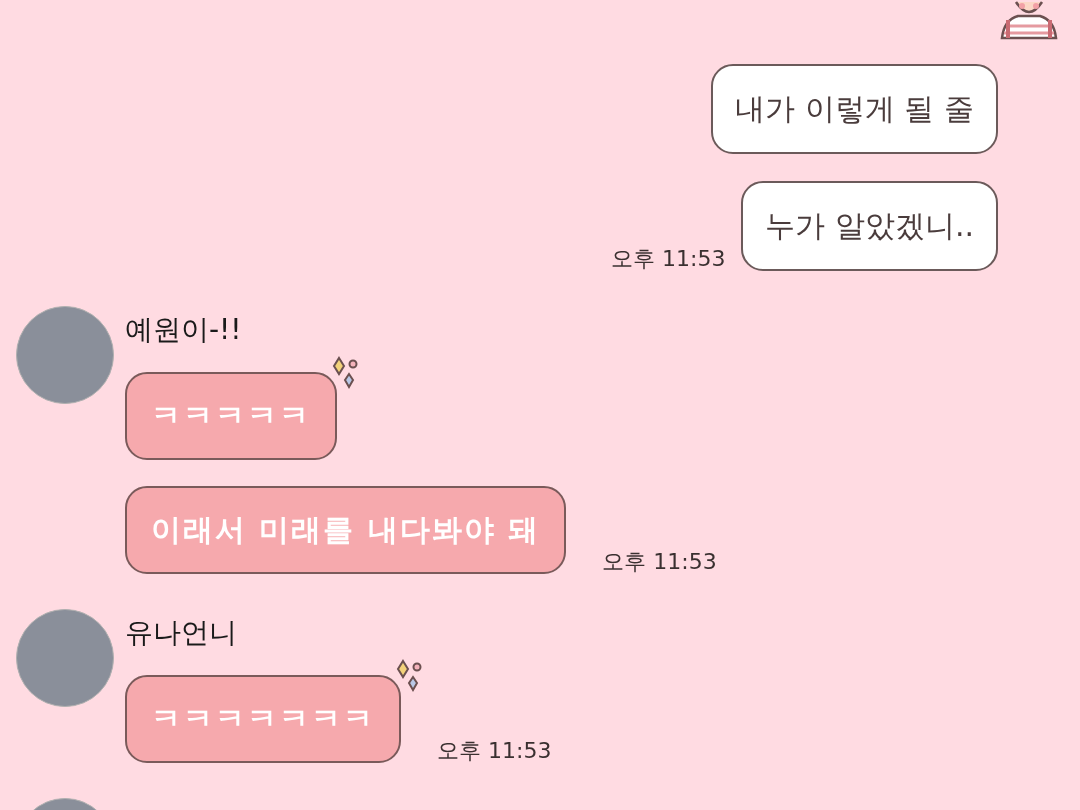 This screenshot has height=810, width=1080. Describe the element at coordinates (181, 633) in the screenshot. I see `sender-name: 유나언니` at that location.